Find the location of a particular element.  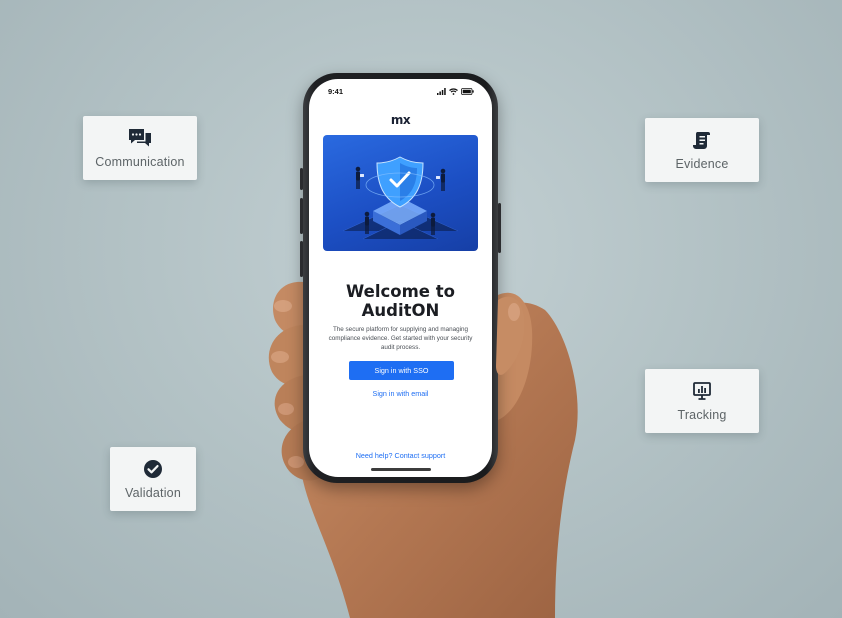

shield-check-illustration is located at coordinates (400, 198).